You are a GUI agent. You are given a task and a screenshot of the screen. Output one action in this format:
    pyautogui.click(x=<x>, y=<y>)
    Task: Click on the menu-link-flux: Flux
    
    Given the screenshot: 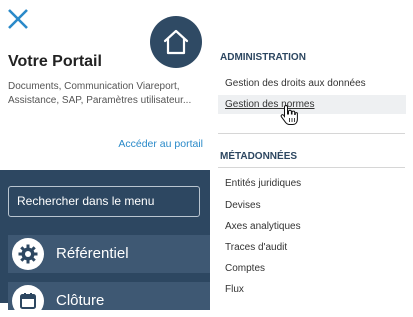 What is the action you would take?
    pyautogui.click(x=312, y=289)
    